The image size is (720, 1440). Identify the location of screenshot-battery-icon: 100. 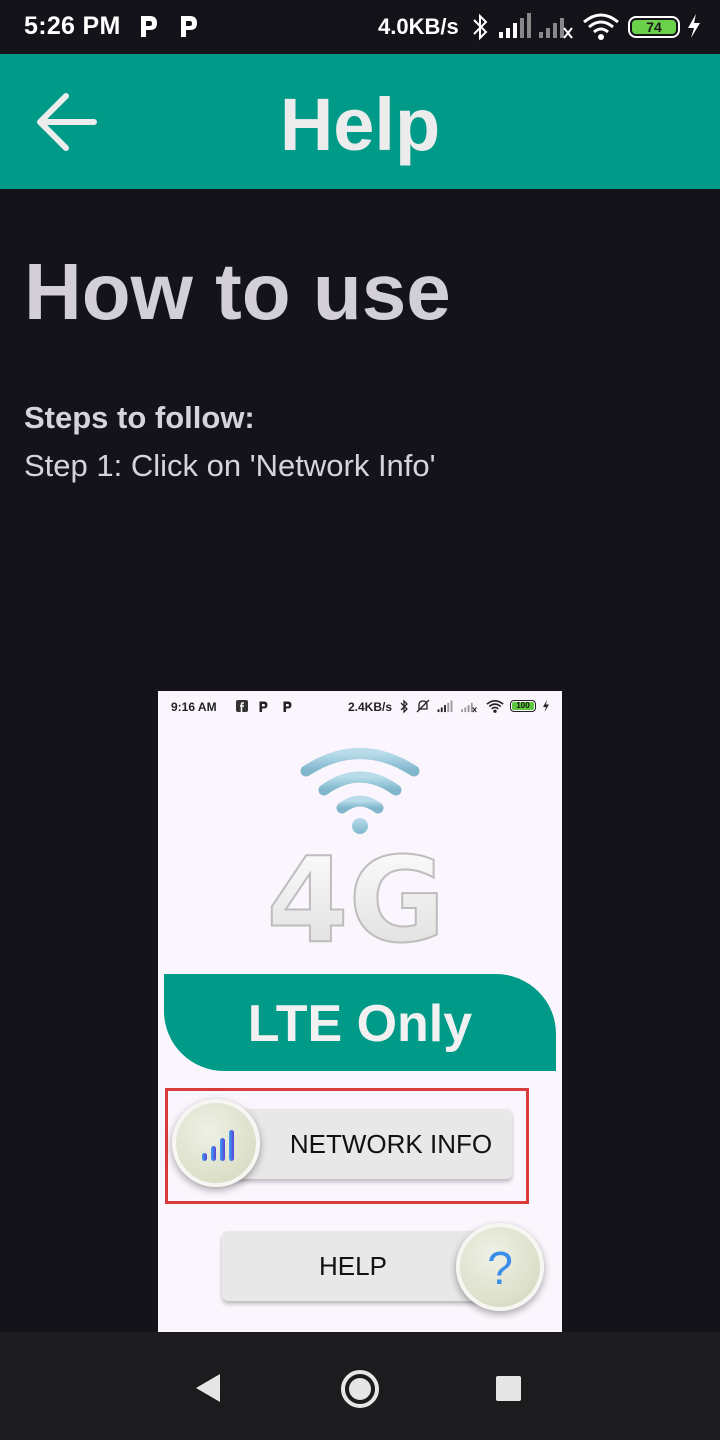
(523, 706).